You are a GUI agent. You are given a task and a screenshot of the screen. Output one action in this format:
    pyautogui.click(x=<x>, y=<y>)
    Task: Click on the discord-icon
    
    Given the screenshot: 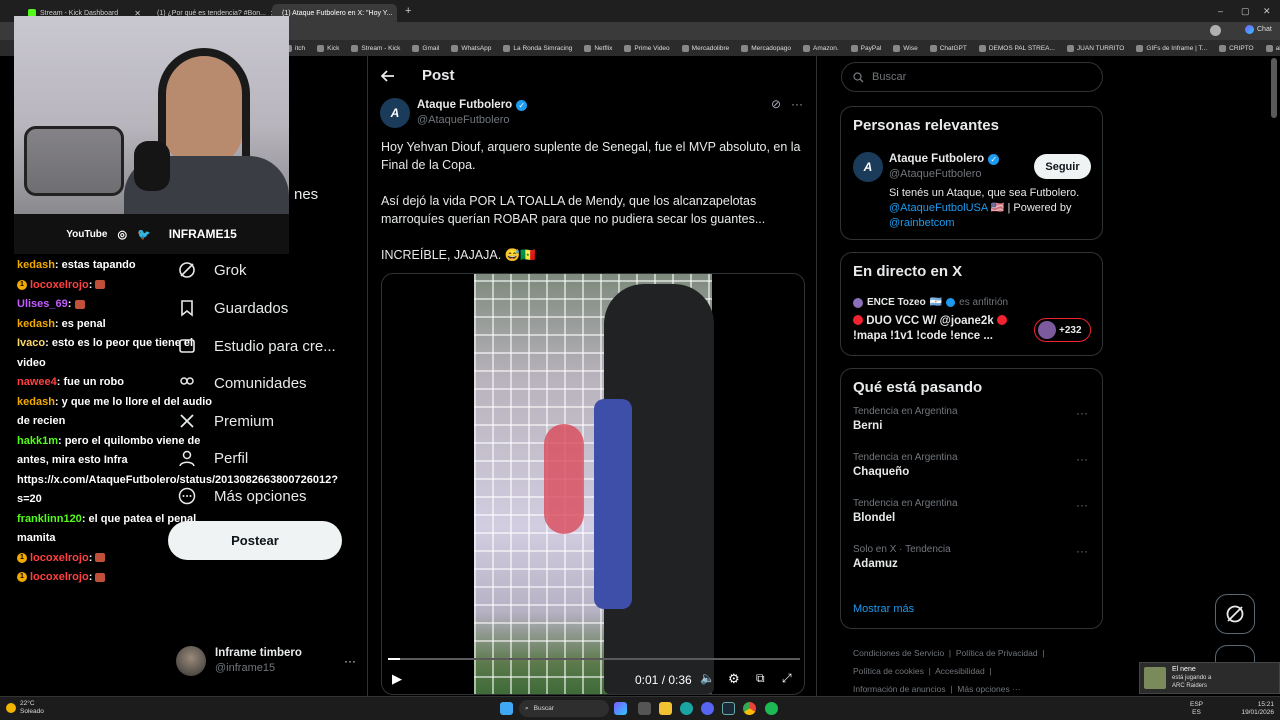 What is the action you would take?
    pyautogui.click(x=707, y=708)
    